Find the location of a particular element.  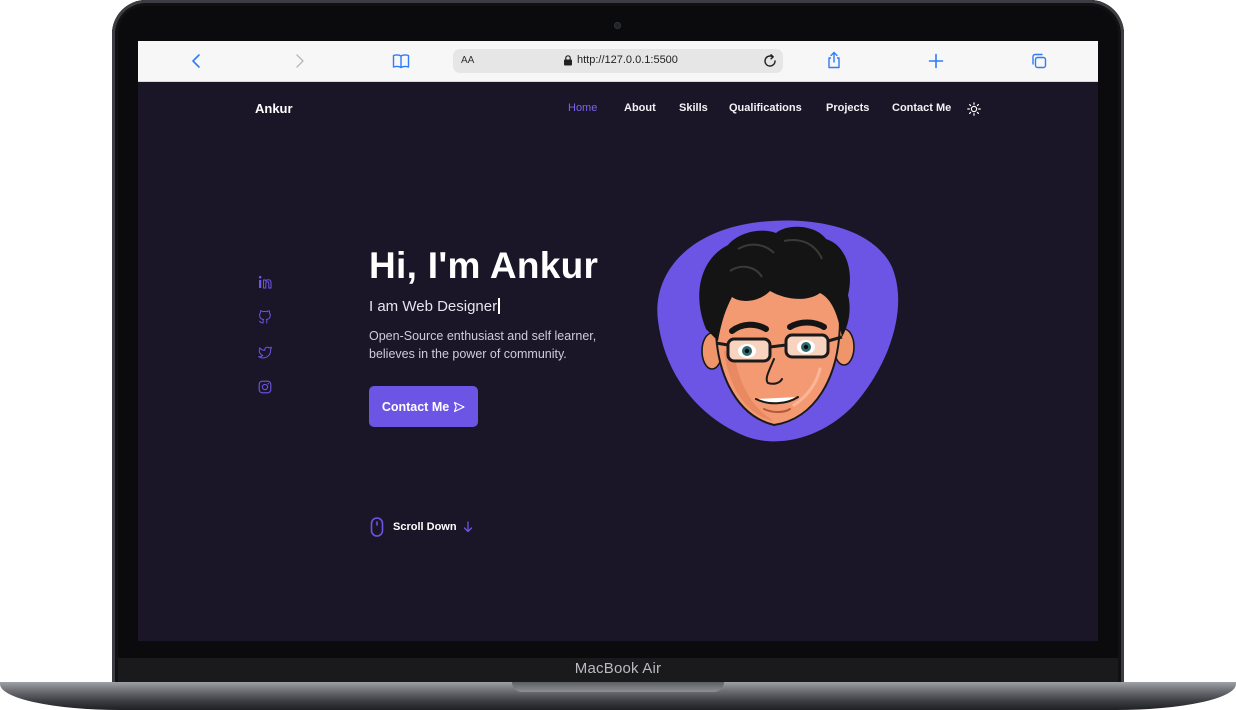

hero-title: Hi, I'm Ankur is located at coordinates (484, 265).